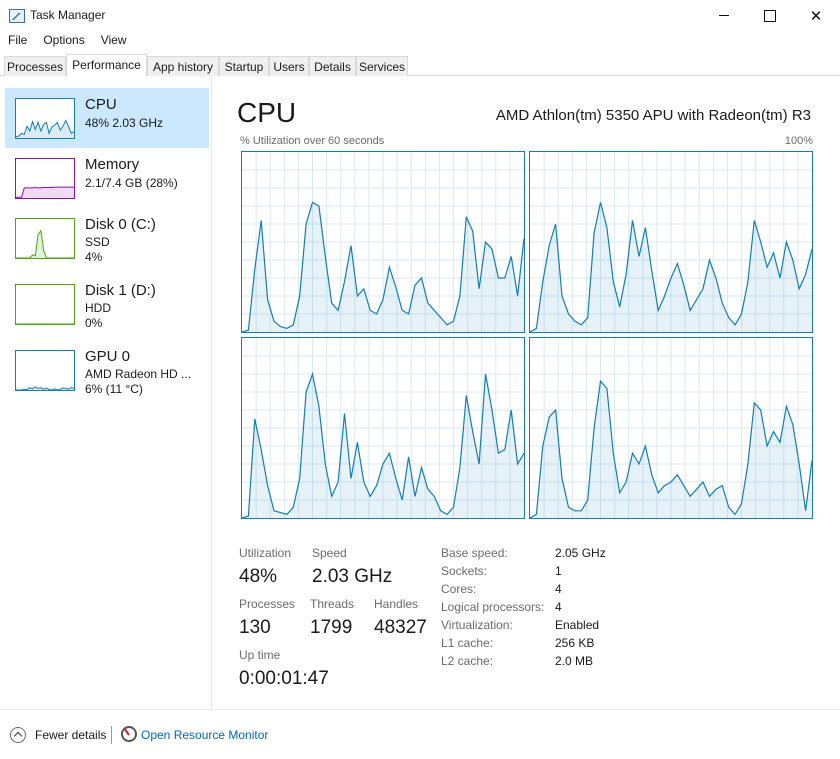 The height and width of the screenshot is (759, 840). I want to click on maximize-button, so click(770, 15).